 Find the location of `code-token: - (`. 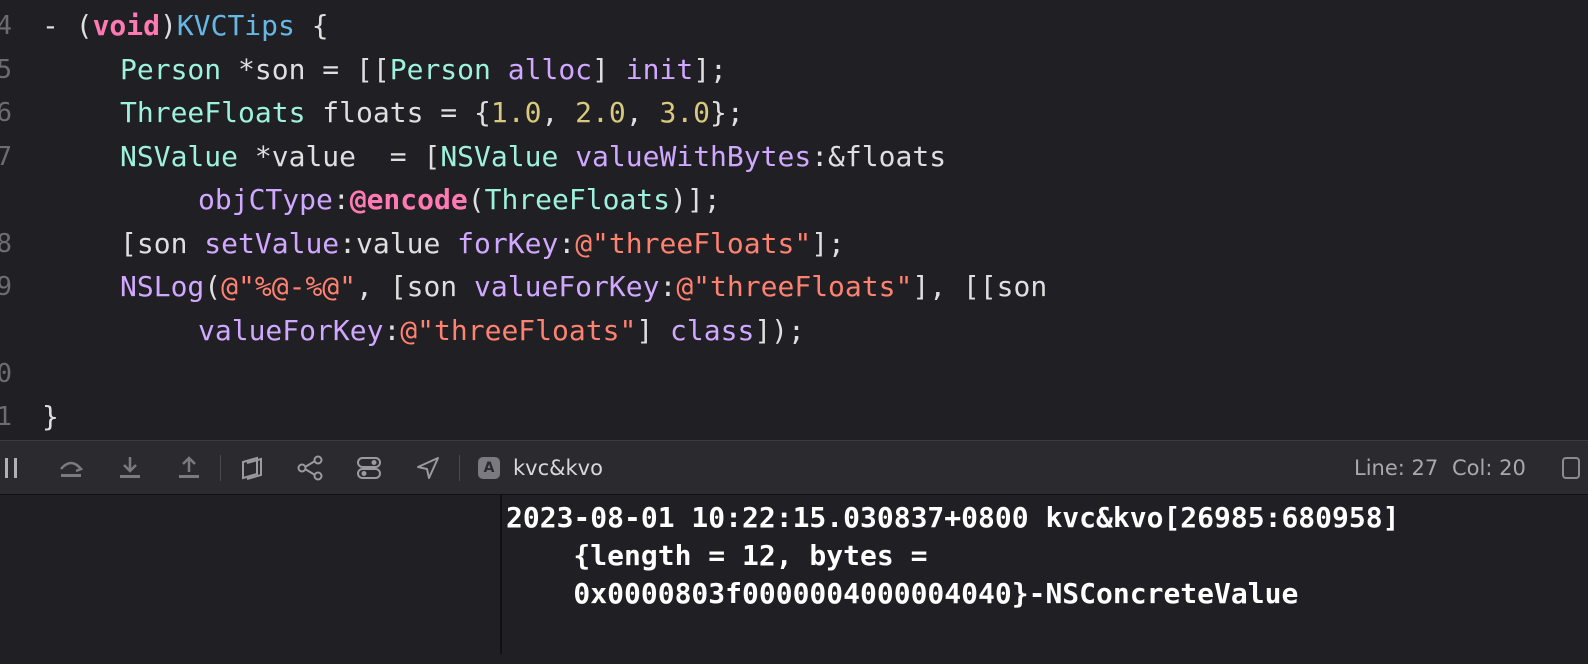

code-token: - ( is located at coordinates (67, 25).